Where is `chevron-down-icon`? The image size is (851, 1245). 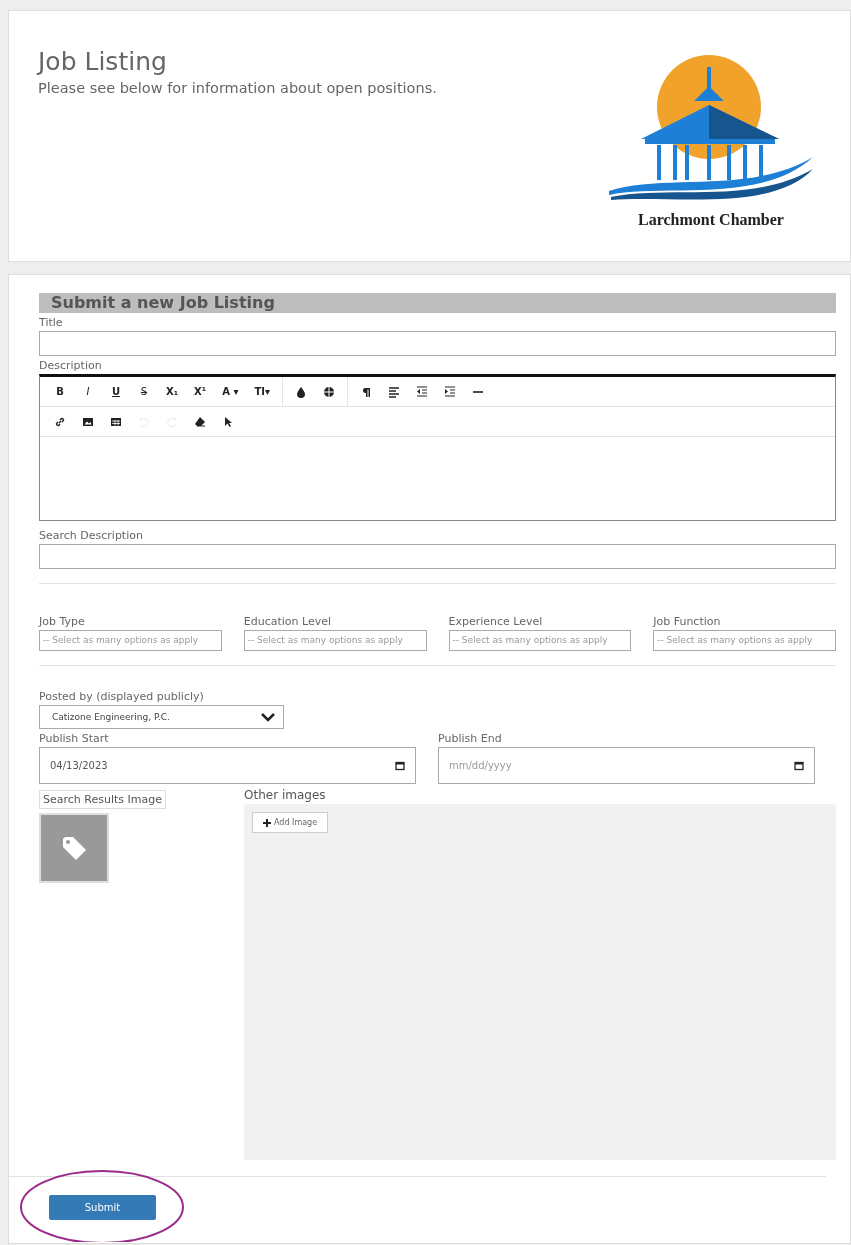
chevron-down-icon is located at coordinates (268, 717).